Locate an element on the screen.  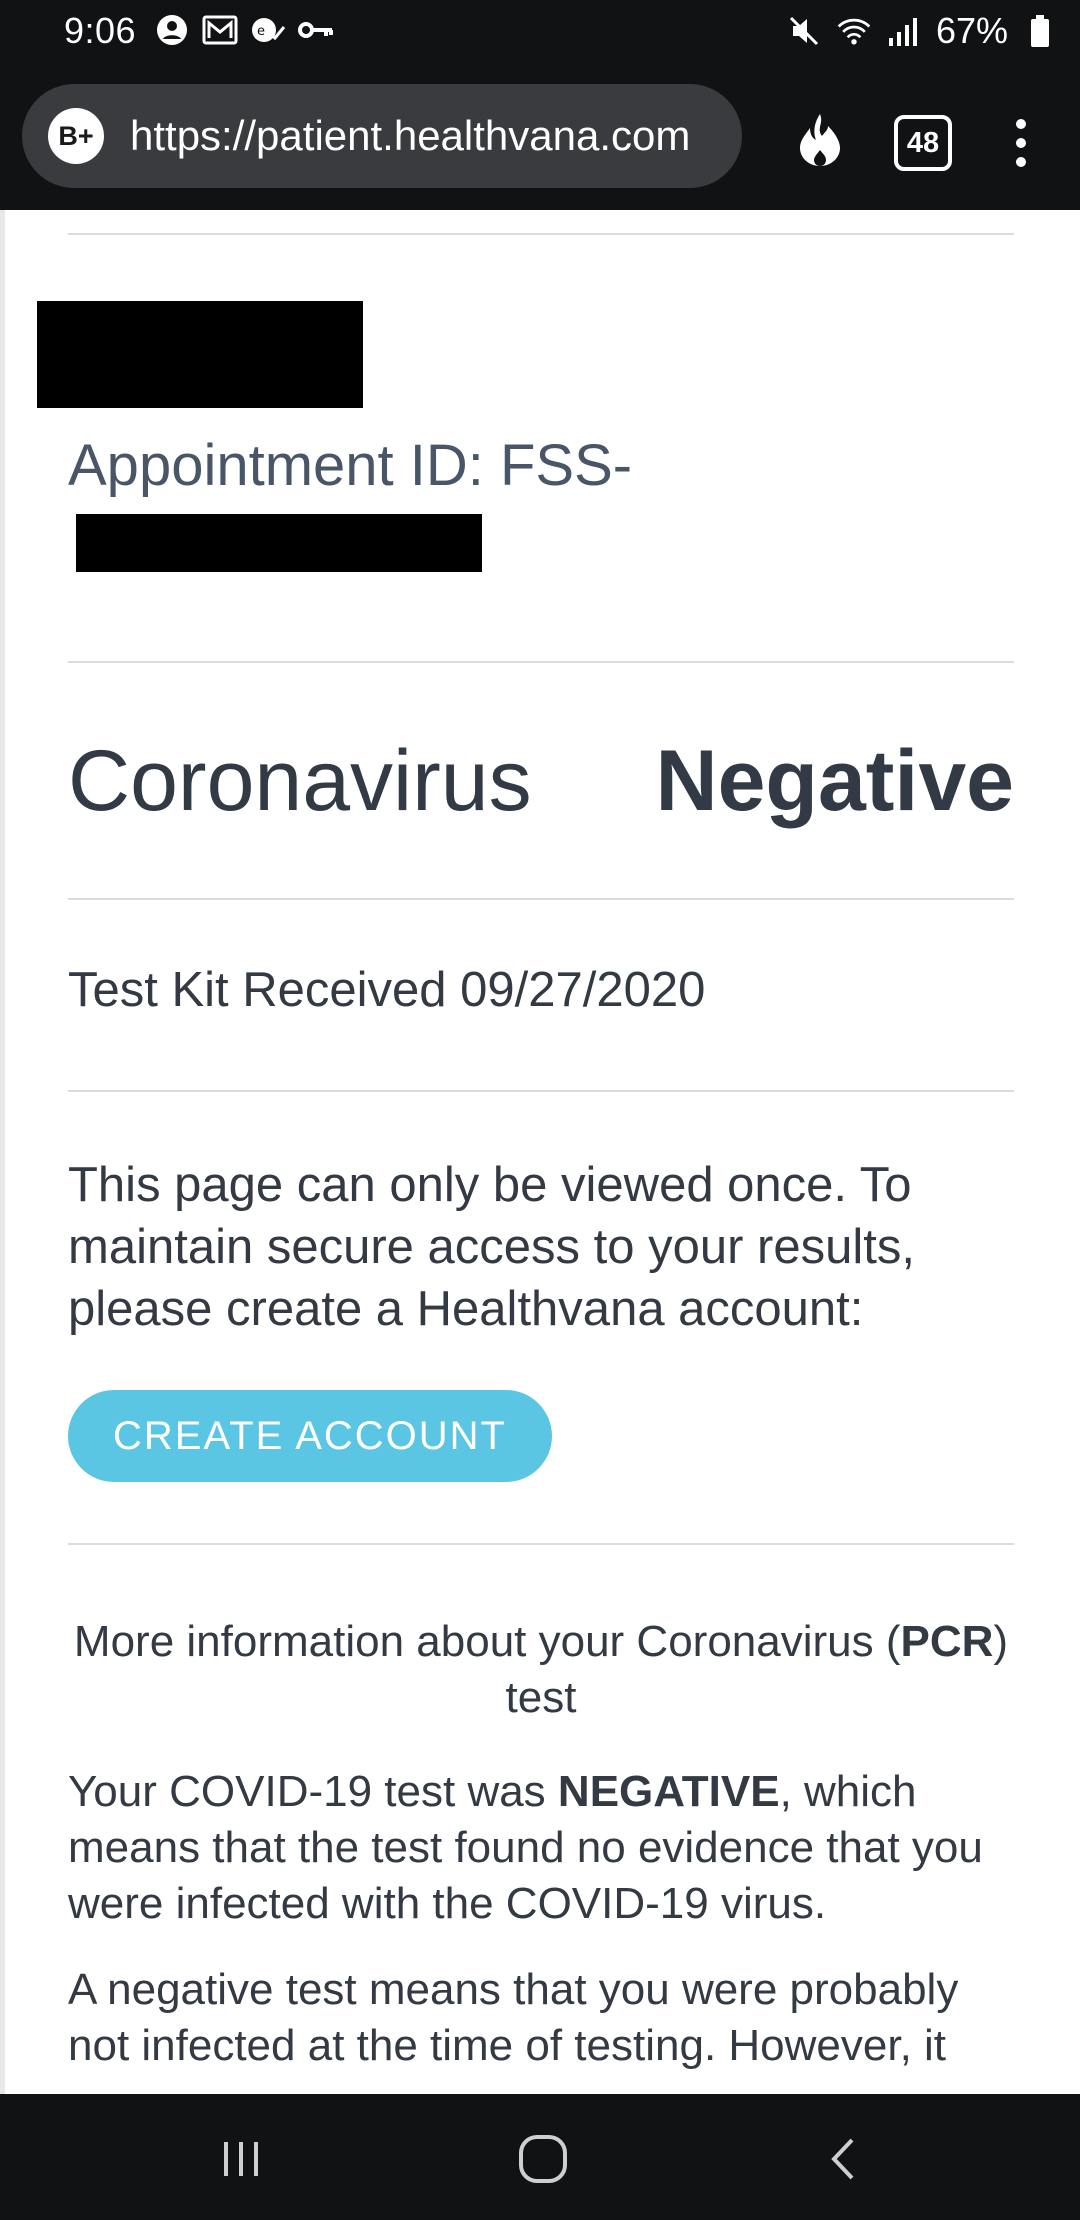
divider-after-kit is located at coordinates (541, 1091).